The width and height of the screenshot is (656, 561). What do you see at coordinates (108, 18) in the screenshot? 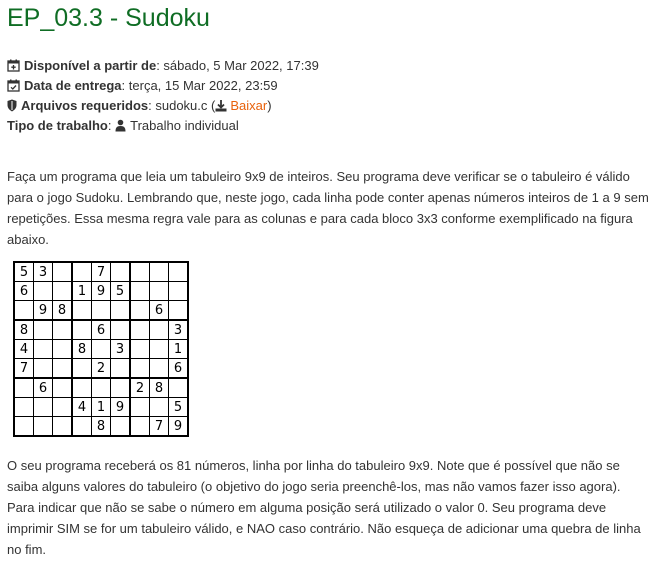
I see `page-title: EP_03.3 - Sudoku` at bounding box center [108, 18].